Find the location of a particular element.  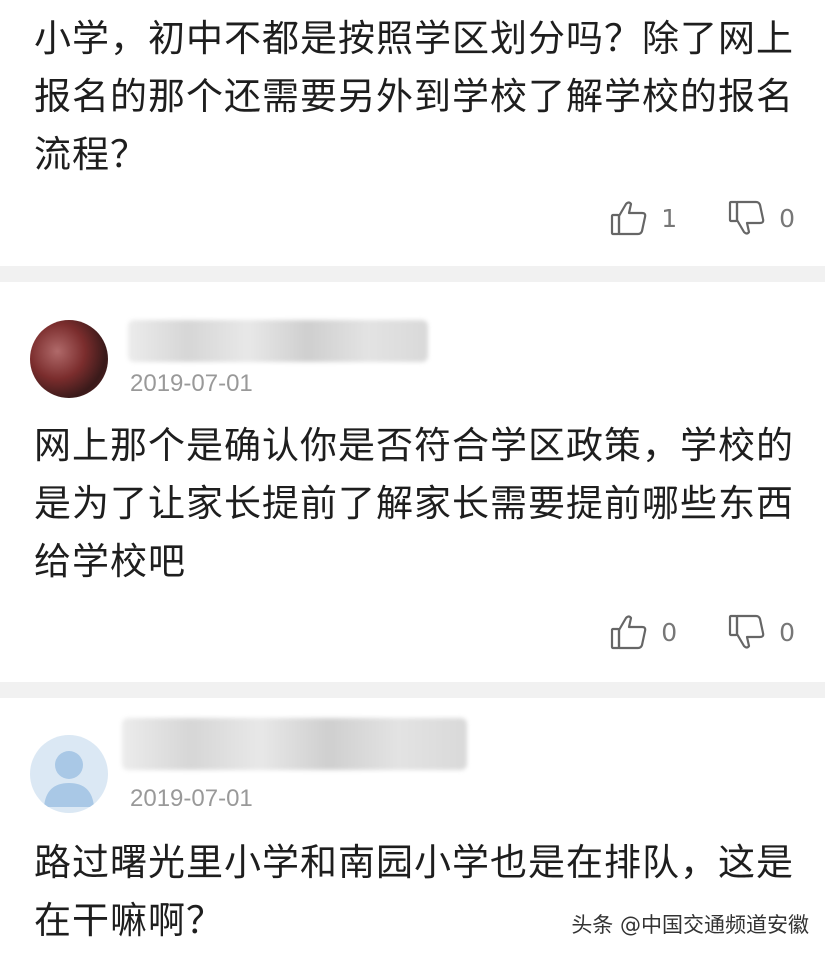

watermark: 头条 @中国交通频道安徽 is located at coordinates (690, 925).